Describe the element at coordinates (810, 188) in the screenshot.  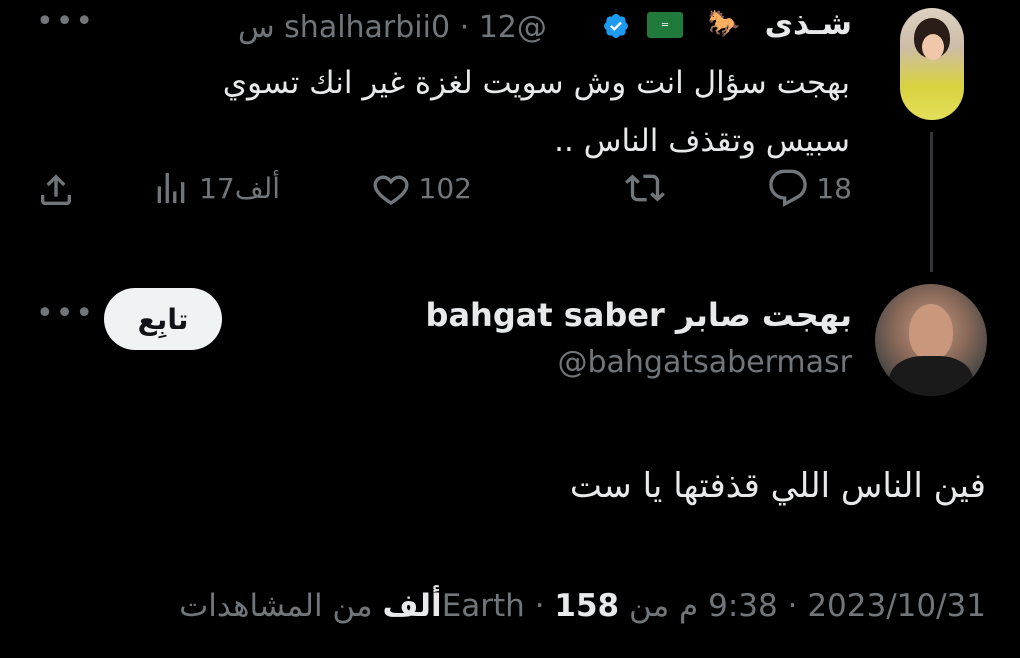
I see `reply-button: 18` at that location.